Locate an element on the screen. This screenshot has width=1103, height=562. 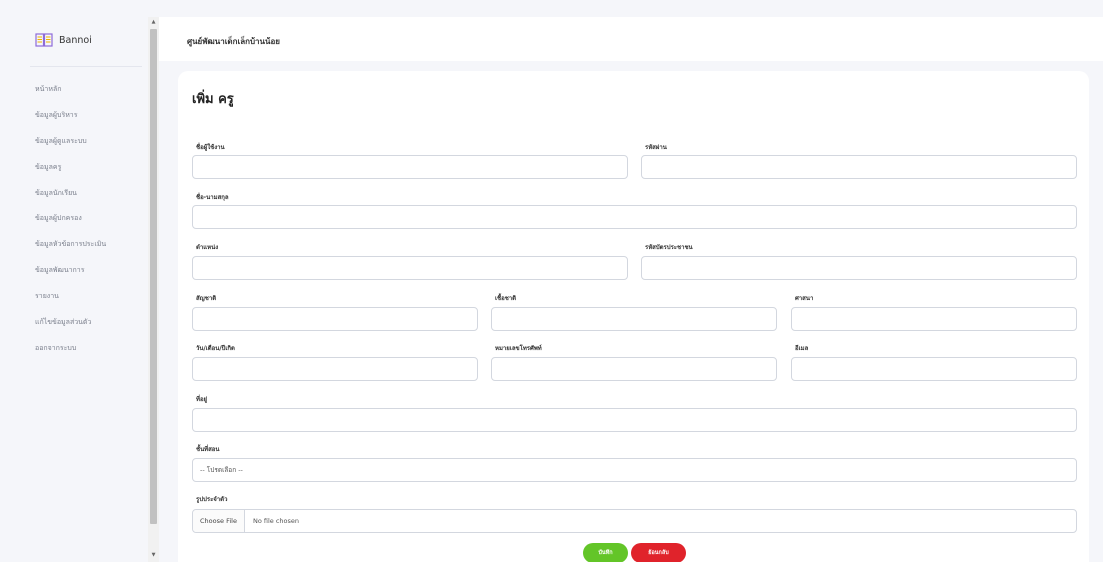
top-bar: ศูนย์พัฒนาเด็กเล็กบ้านน้อย is located at coordinates (631, 39).